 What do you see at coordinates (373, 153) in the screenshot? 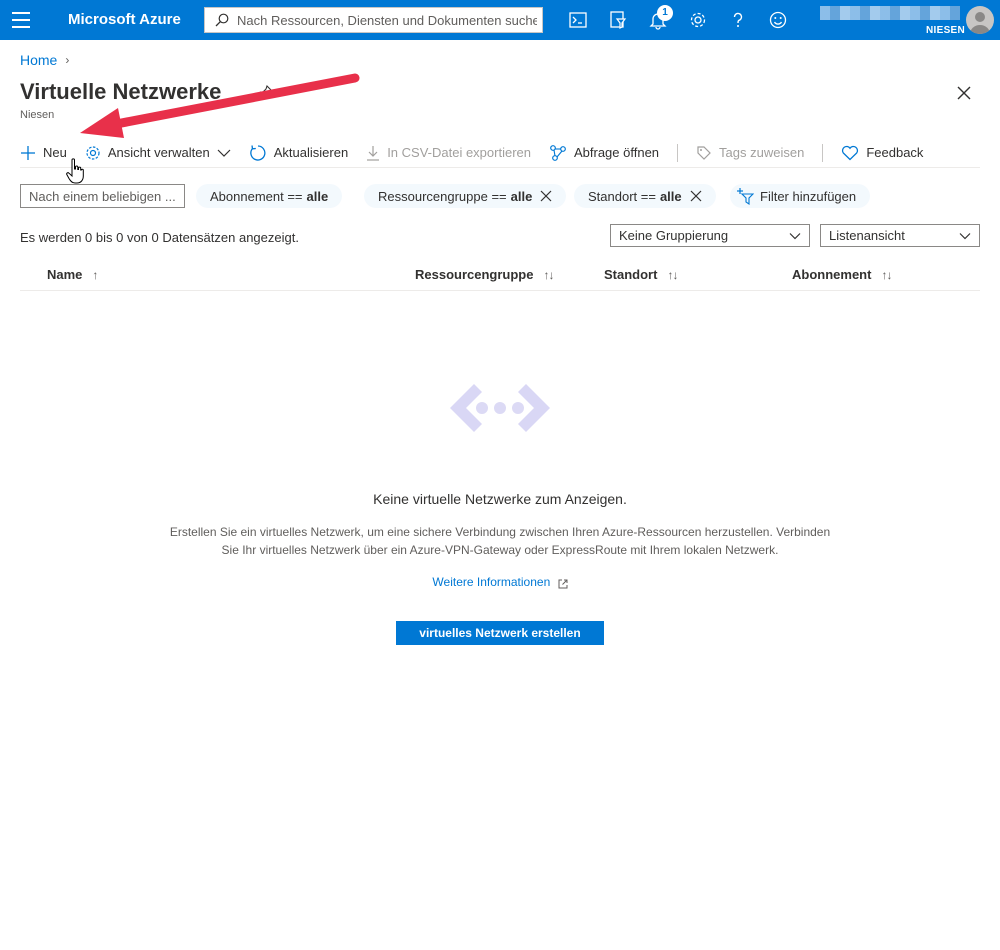
I see `download-icon` at bounding box center [373, 153].